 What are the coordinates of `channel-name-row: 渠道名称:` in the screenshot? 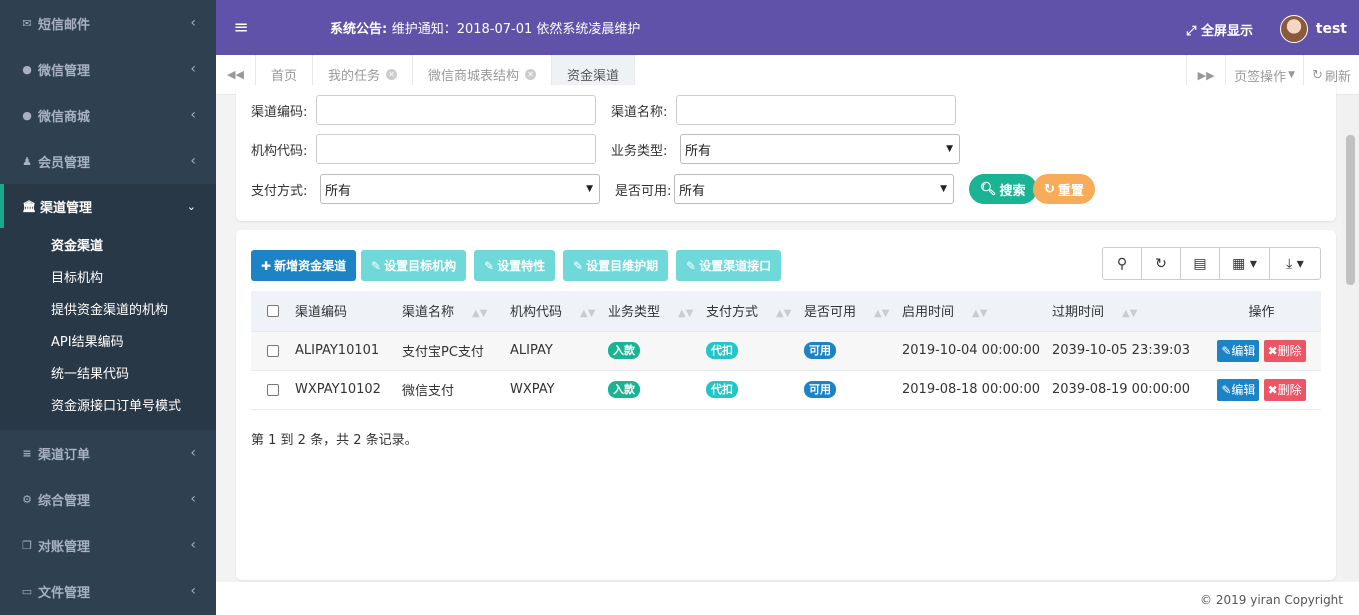 It's located at (783, 110).